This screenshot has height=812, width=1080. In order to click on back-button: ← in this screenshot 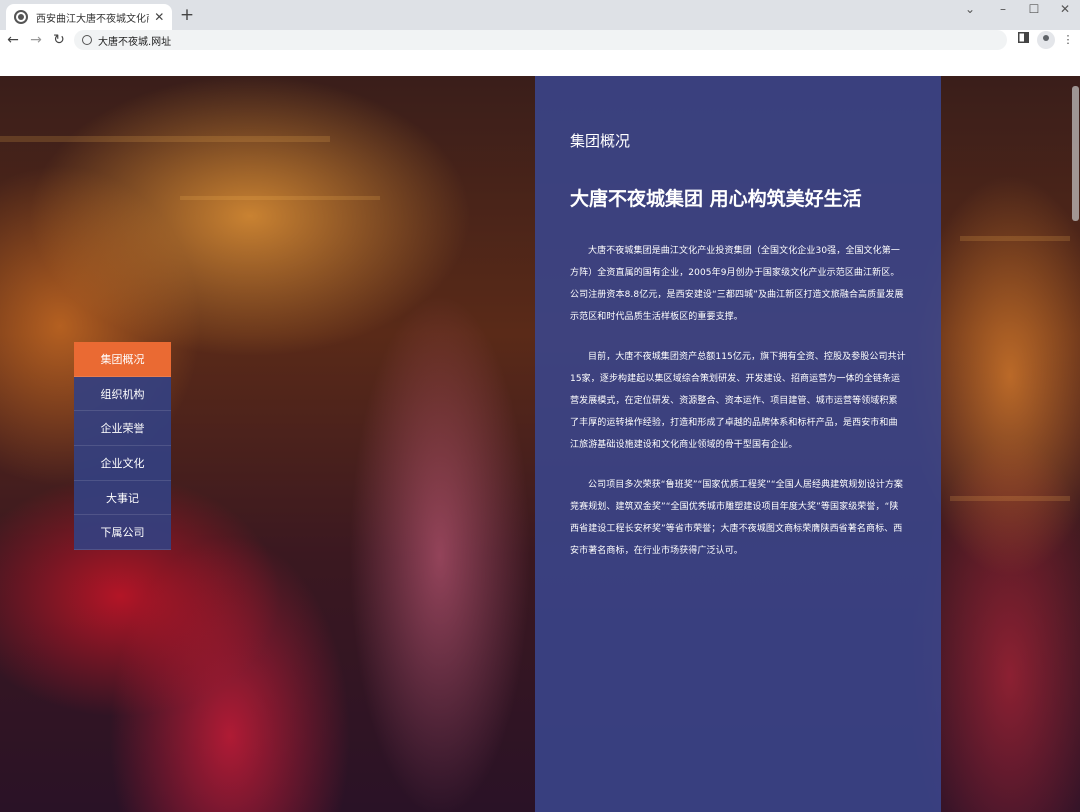, I will do `click(13, 40)`.